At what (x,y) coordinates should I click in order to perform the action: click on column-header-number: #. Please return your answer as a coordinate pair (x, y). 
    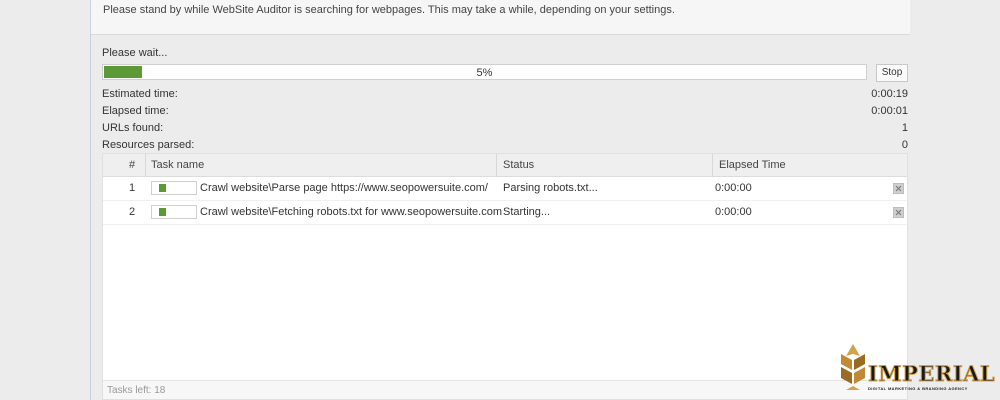
    Looking at the image, I should click on (132, 165).